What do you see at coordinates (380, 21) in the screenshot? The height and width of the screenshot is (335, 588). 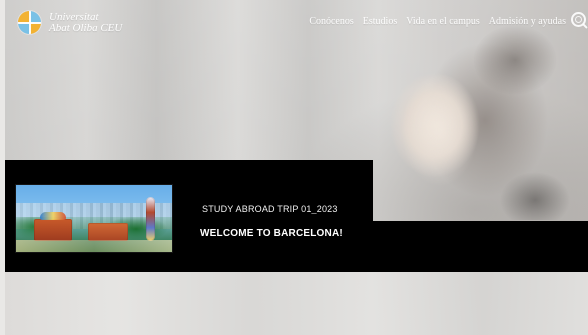 I see `nav-item-estudios: Estudios` at bounding box center [380, 21].